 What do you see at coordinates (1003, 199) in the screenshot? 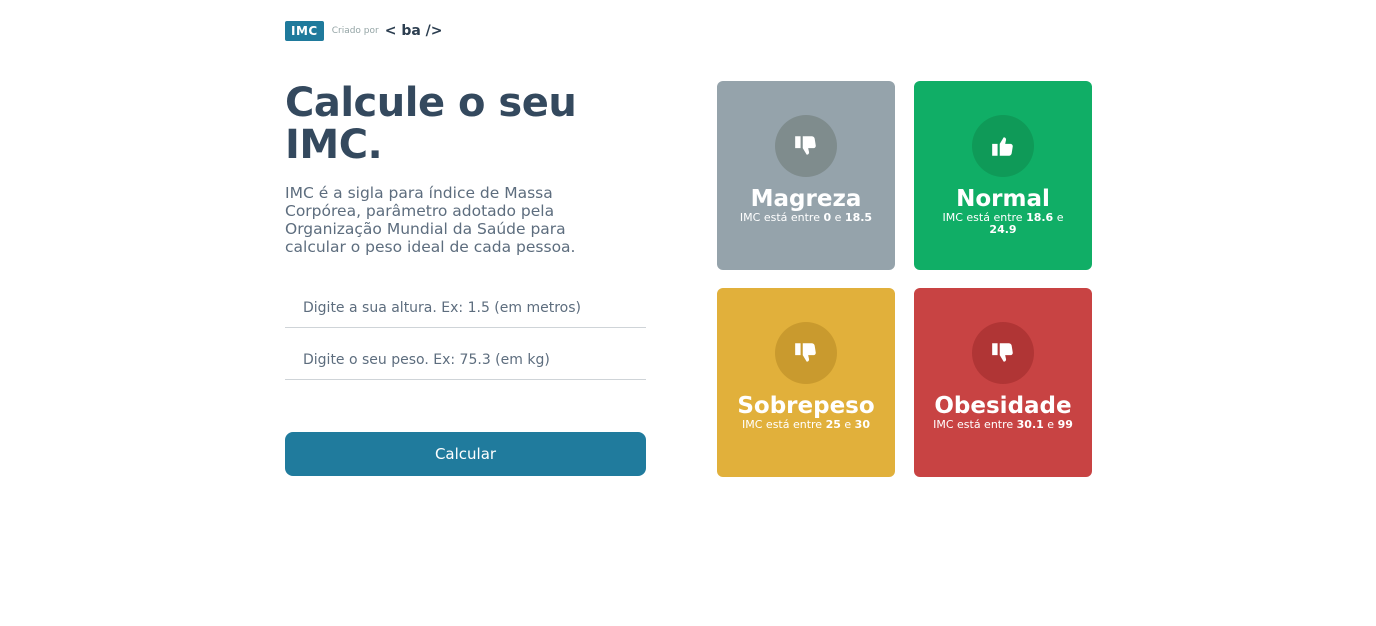
I see `card-title: Normal` at bounding box center [1003, 199].